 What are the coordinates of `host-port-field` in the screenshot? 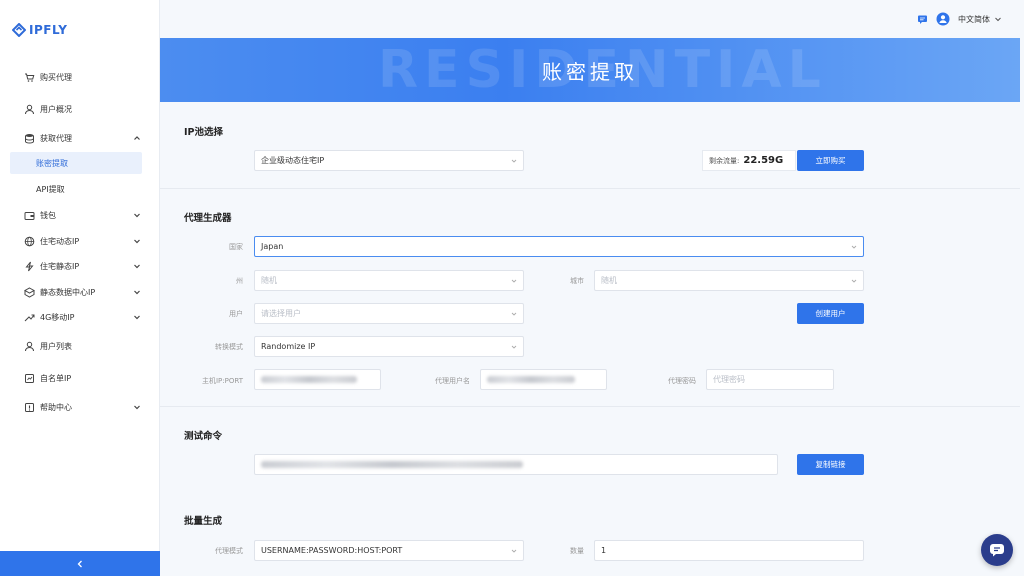 It's located at (317, 379).